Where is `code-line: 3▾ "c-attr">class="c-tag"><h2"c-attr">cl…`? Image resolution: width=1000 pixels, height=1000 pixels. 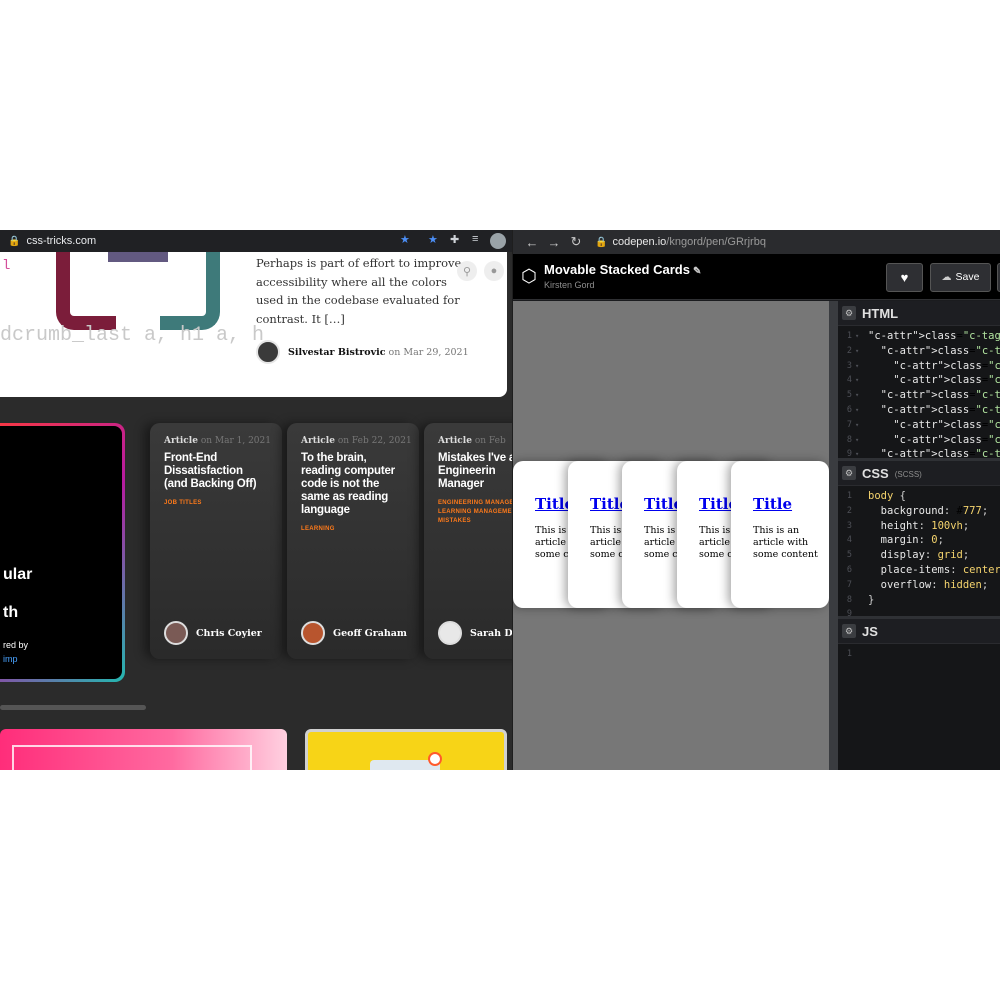
code-line: 3▾ "c-attr">class="c-tag"><h2"c-attr">cl… is located at coordinates (919, 366).